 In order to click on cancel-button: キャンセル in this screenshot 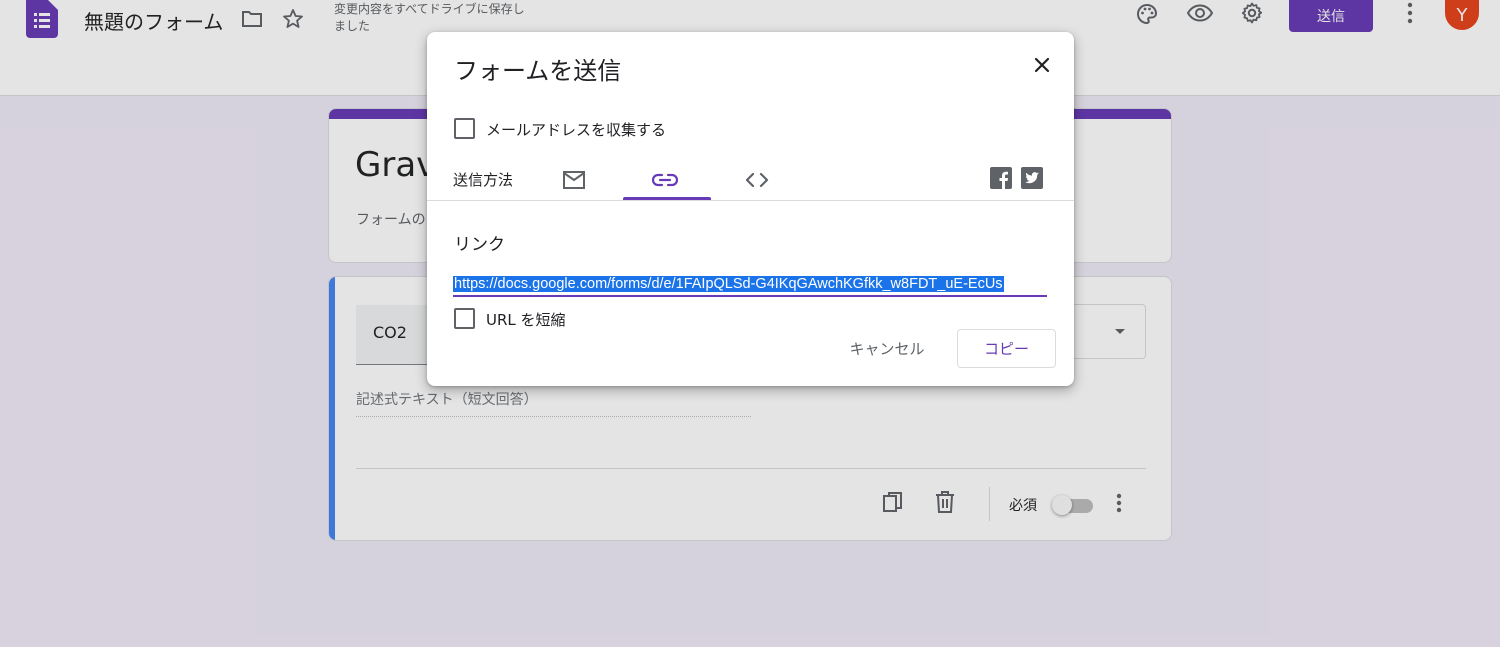, I will do `click(887, 348)`.